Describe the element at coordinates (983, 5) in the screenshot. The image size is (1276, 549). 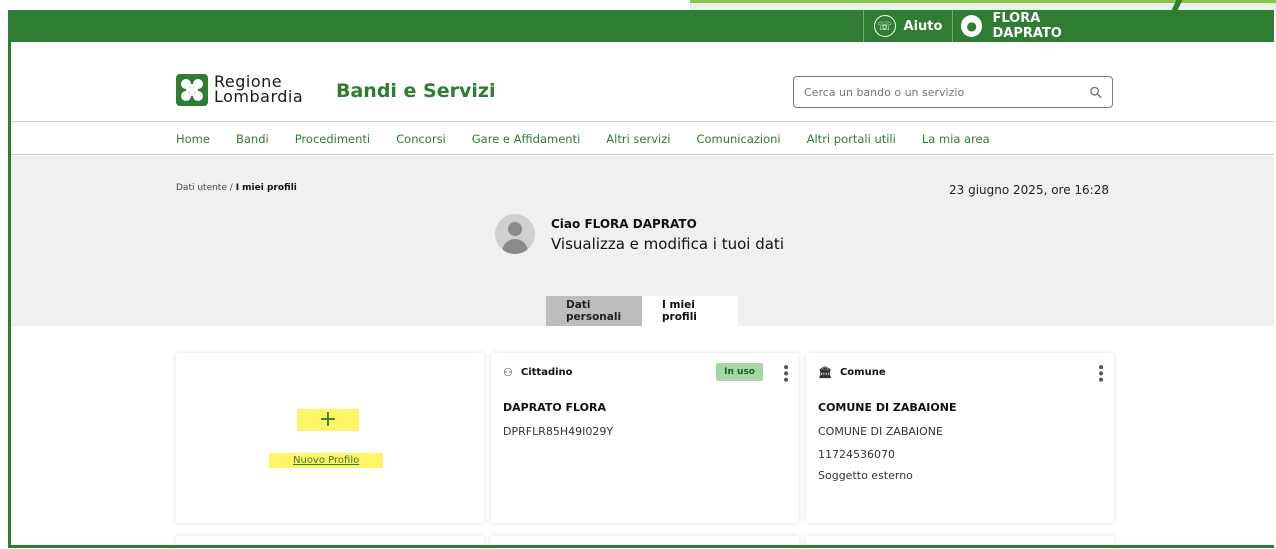
I see `browser-tab-strip` at that location.